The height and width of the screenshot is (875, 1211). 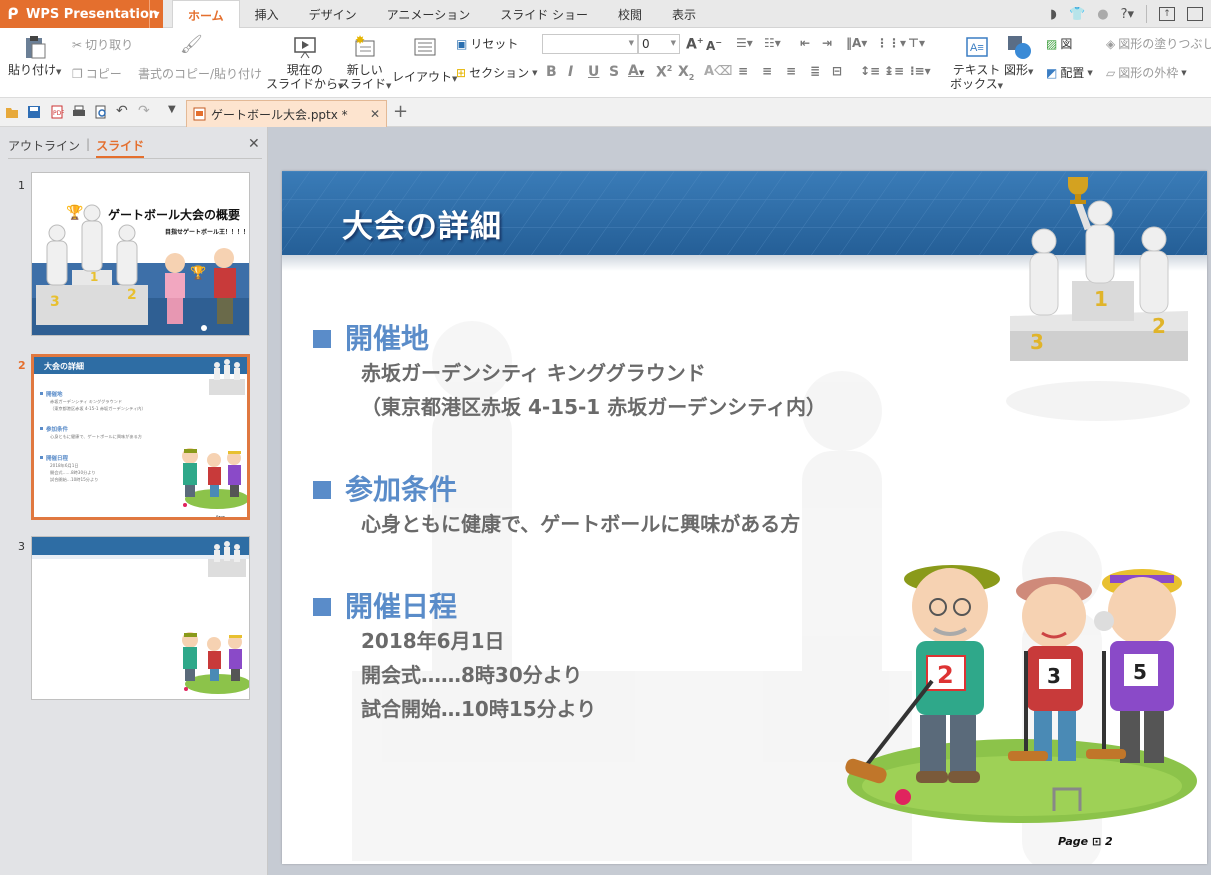 I want to click on divider, so click(x=1146, y=14).